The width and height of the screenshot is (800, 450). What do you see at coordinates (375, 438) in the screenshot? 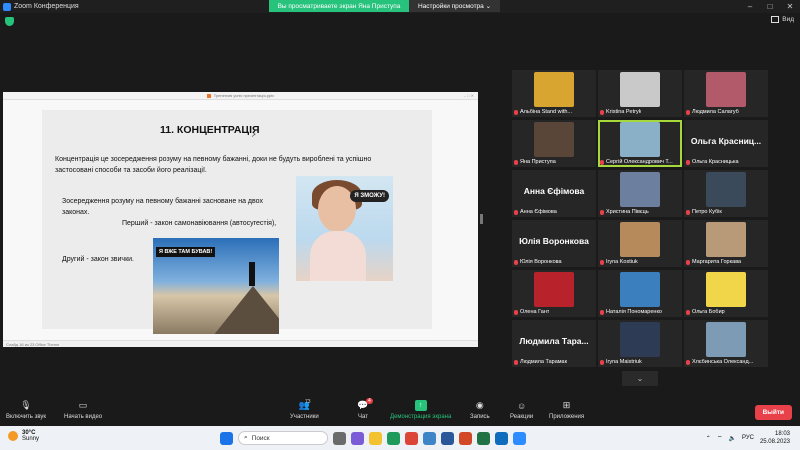
I see `file-explorer-icon` at bounding box center [375, 438].